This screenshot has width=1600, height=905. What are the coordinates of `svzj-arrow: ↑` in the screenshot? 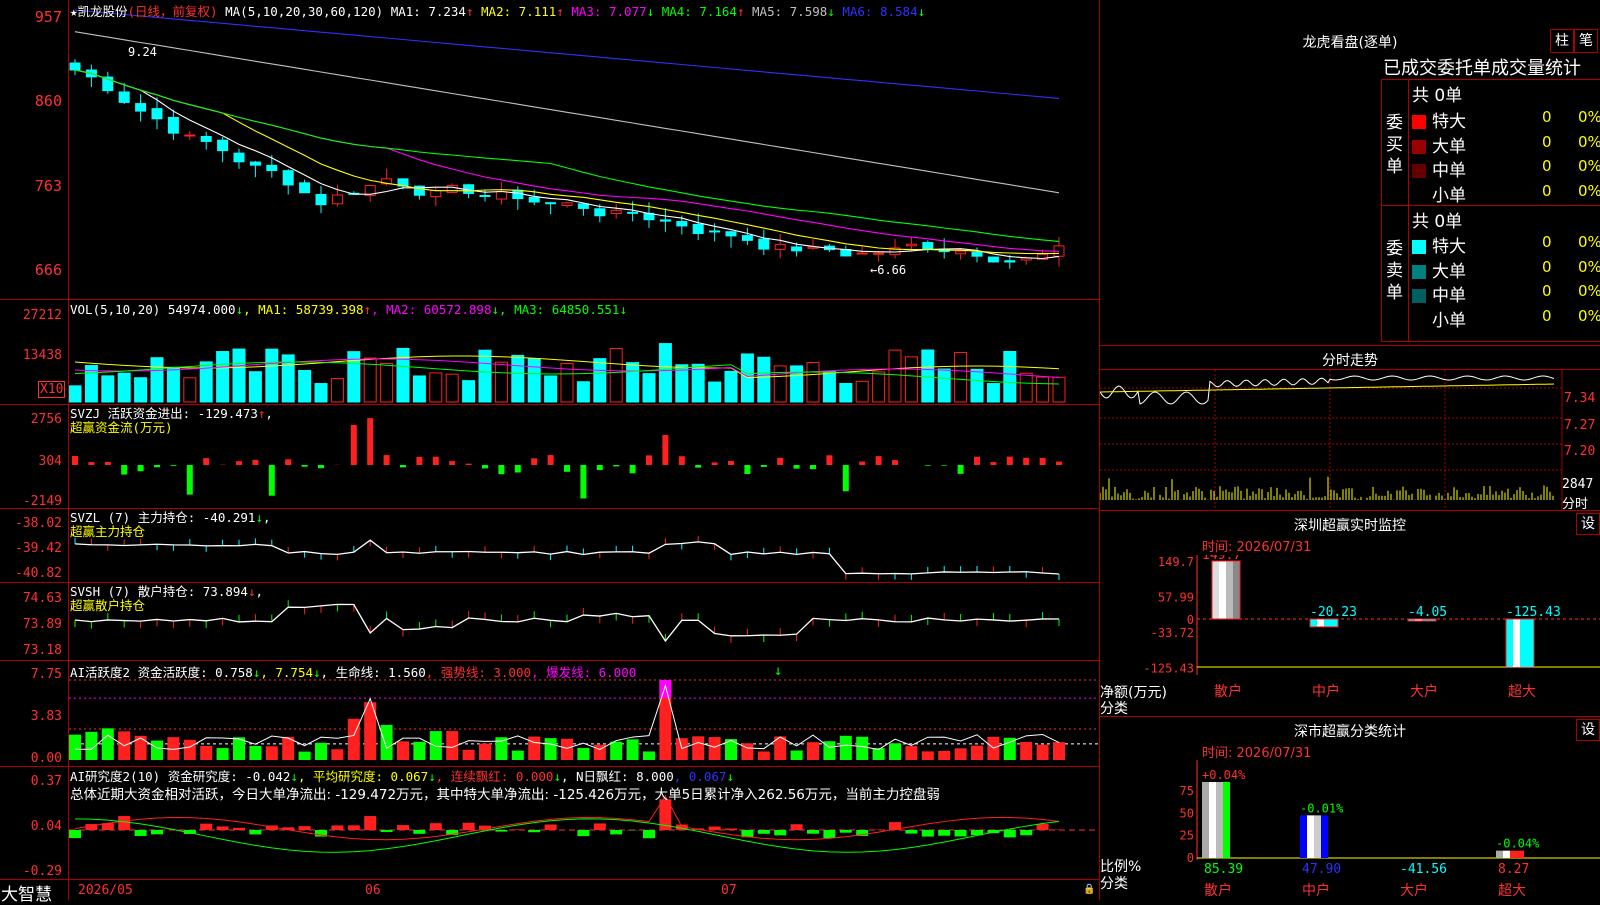 It's located at (262, 413).